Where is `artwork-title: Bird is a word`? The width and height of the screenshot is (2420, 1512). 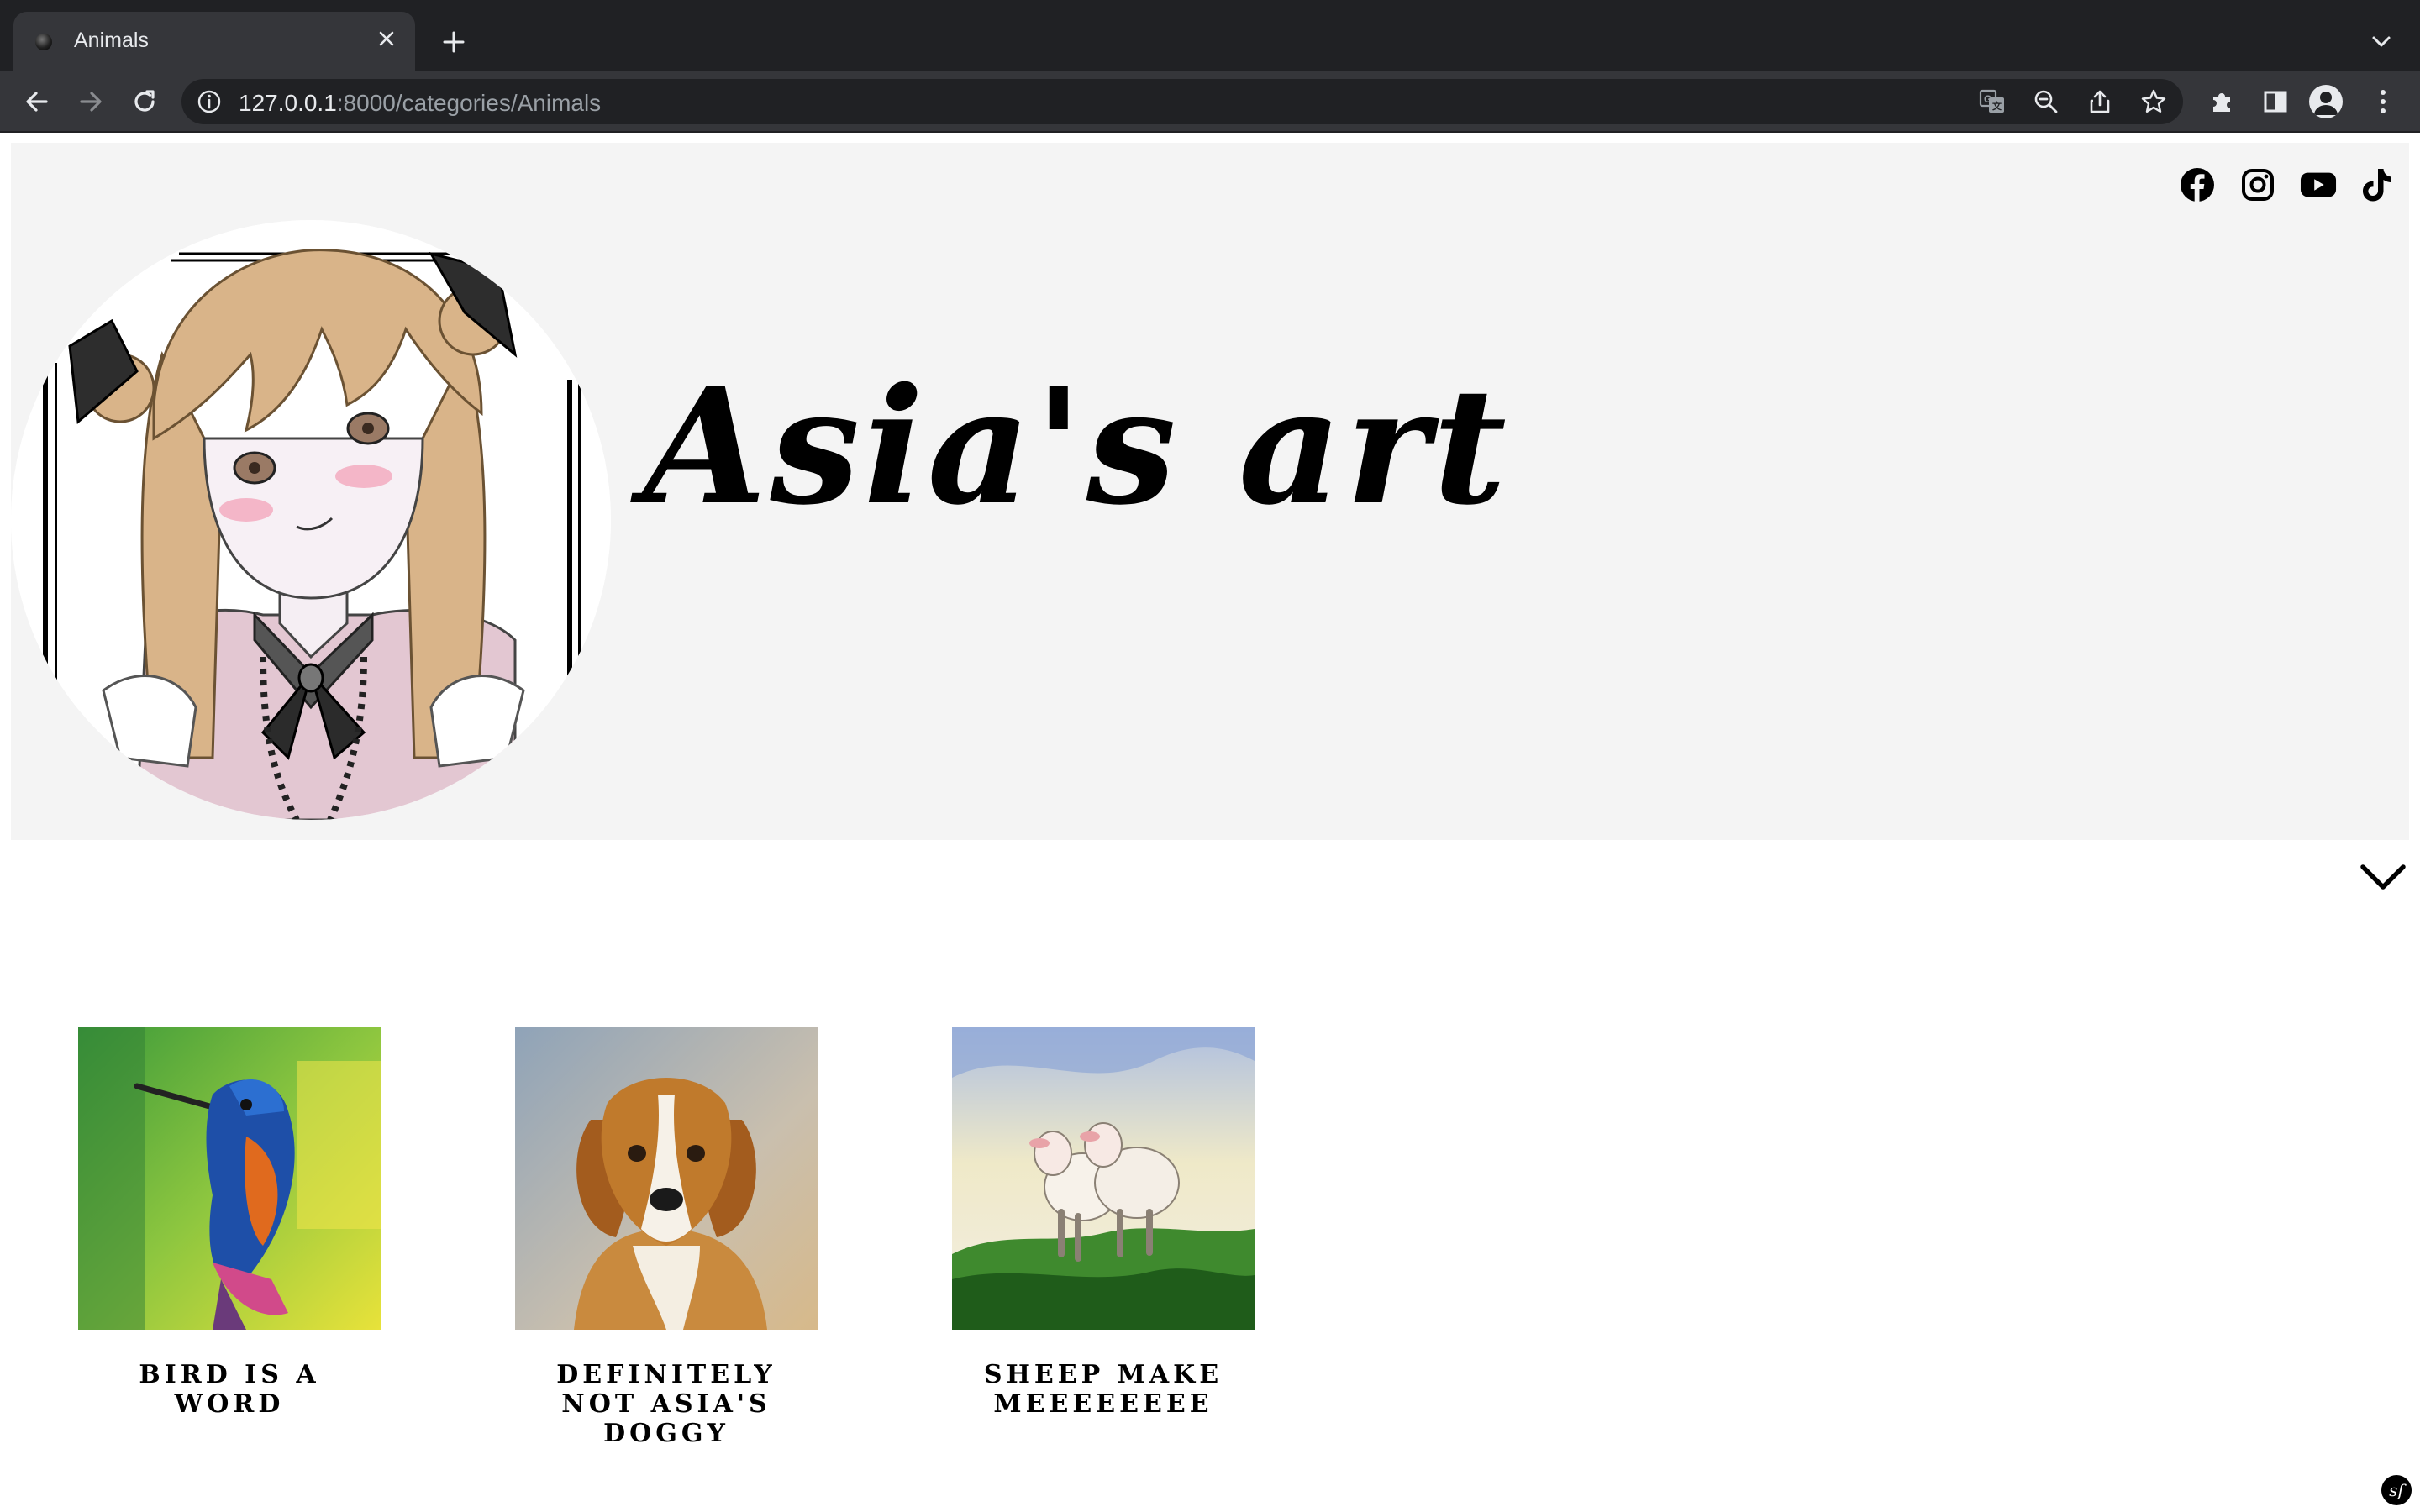 artwork-title: Bird is a word is located at coordinates (229, 1389).